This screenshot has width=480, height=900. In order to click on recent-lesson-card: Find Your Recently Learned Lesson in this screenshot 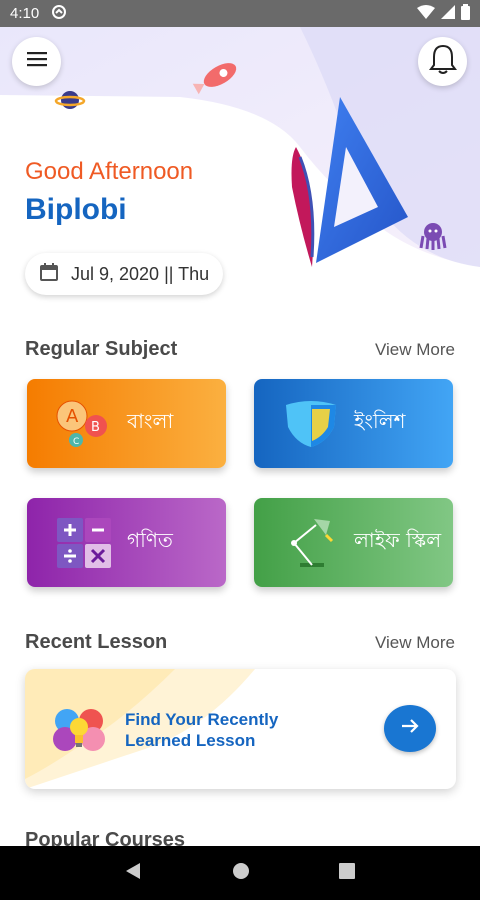, I will do `click(240, 729)`.